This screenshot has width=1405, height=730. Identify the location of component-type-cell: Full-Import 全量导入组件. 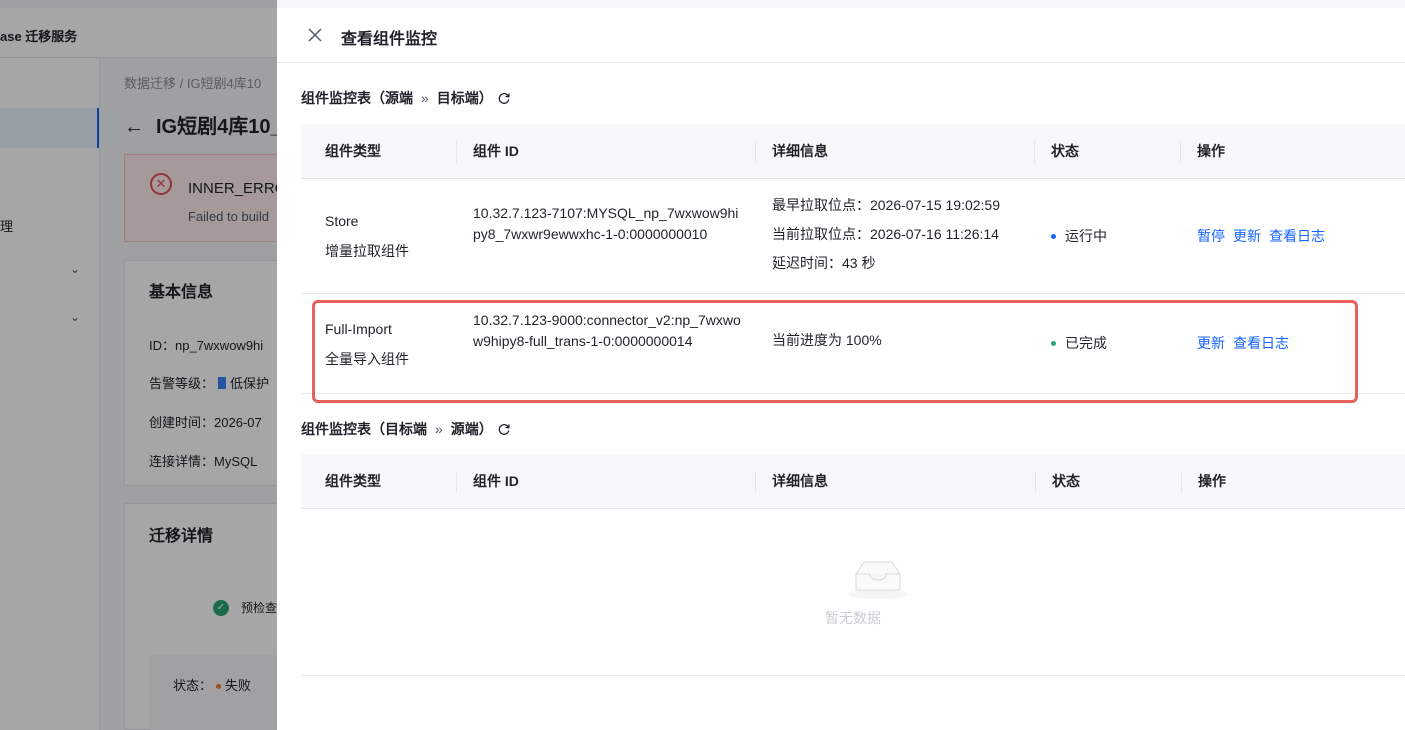
(367, 344).